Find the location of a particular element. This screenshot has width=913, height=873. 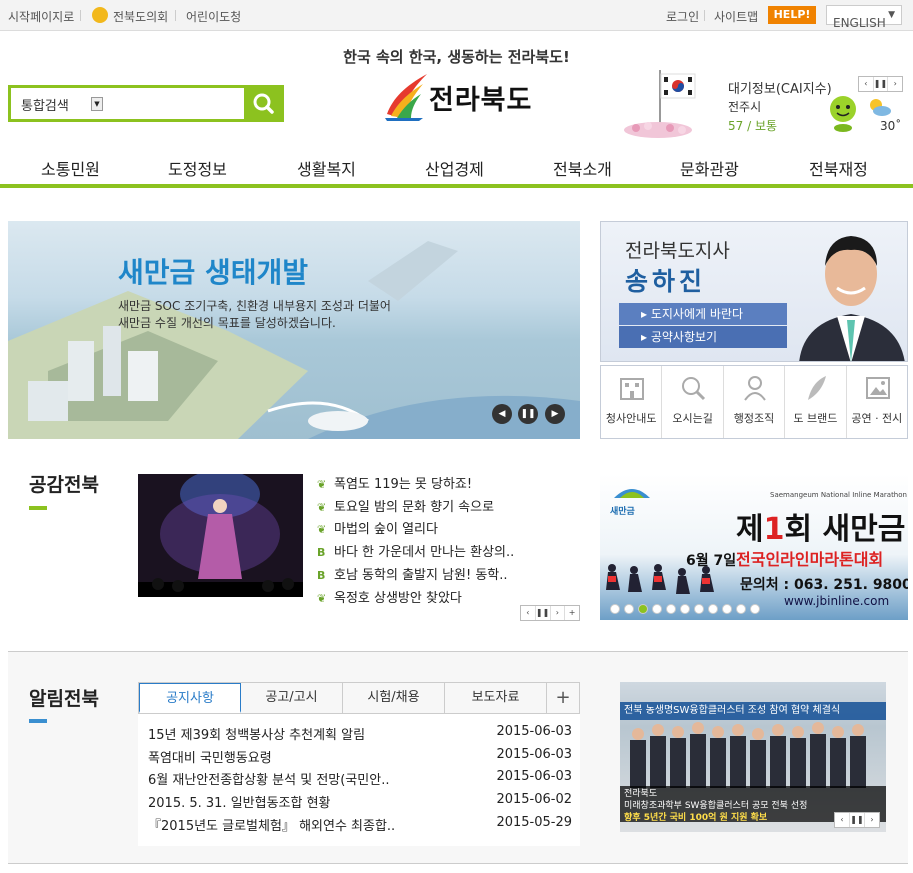

logo-text: 전라북도 is located at coordinates (481, 100).